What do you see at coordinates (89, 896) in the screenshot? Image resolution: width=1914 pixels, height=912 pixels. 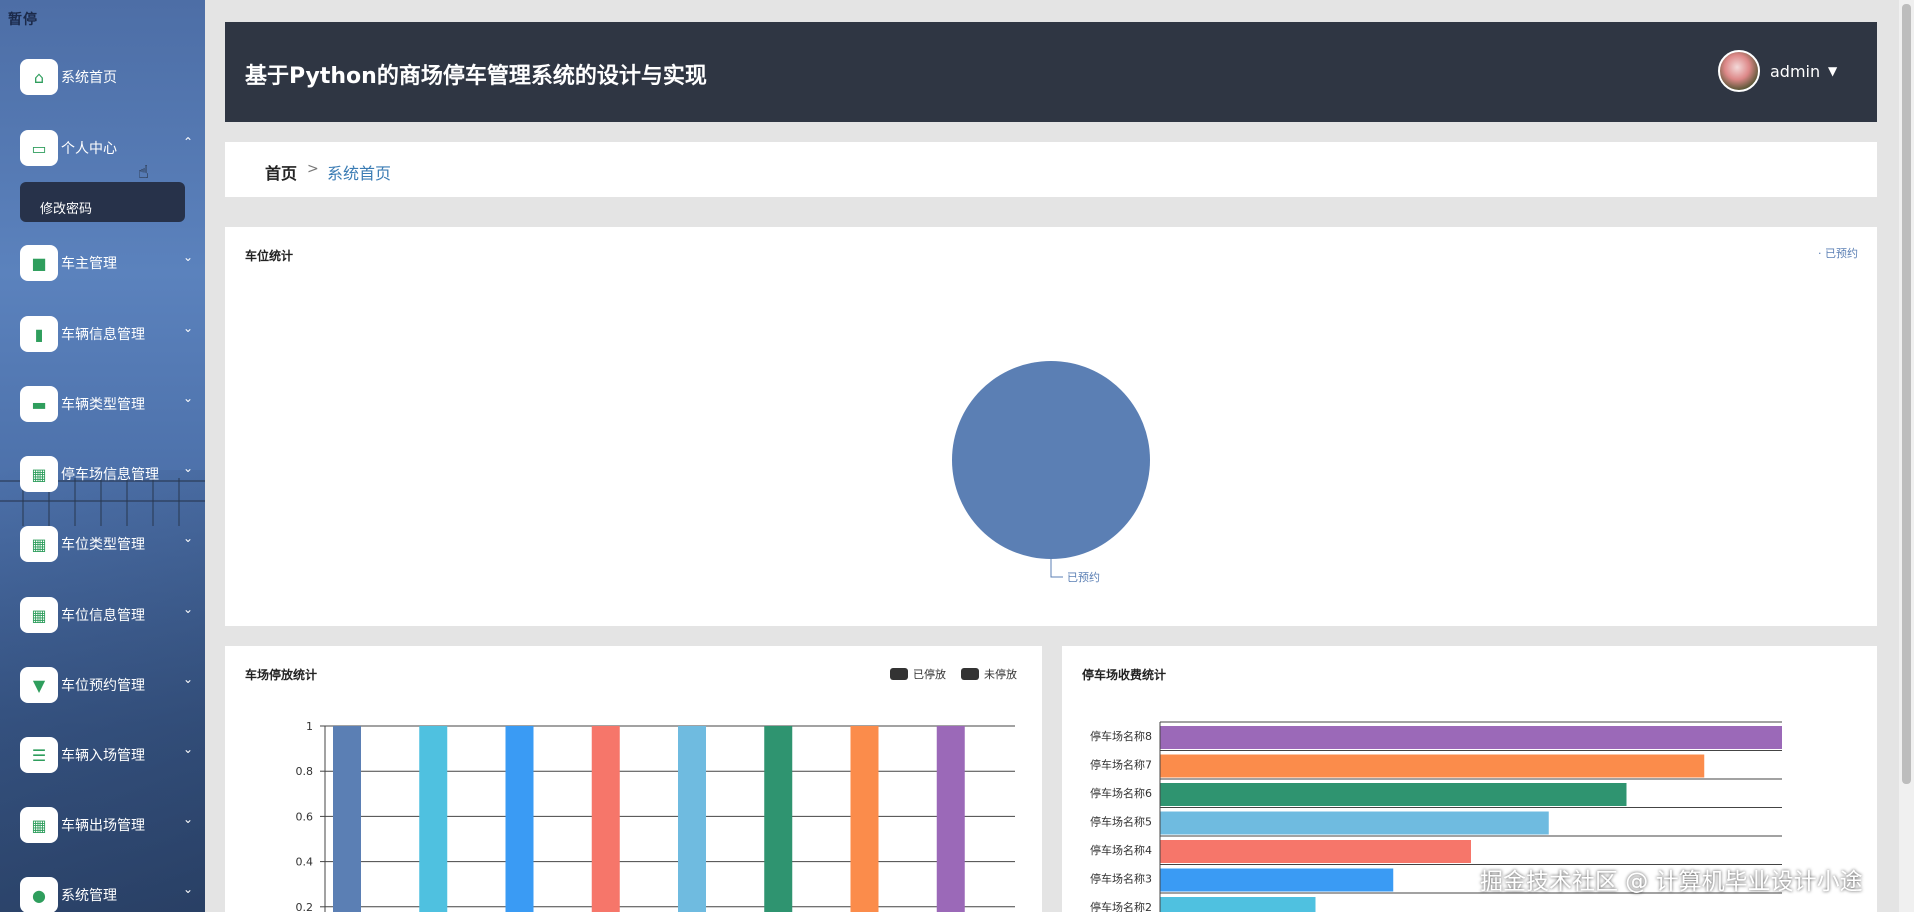 I see `sidebar-item-label: 系统管理` at bounding box center [89, 896].